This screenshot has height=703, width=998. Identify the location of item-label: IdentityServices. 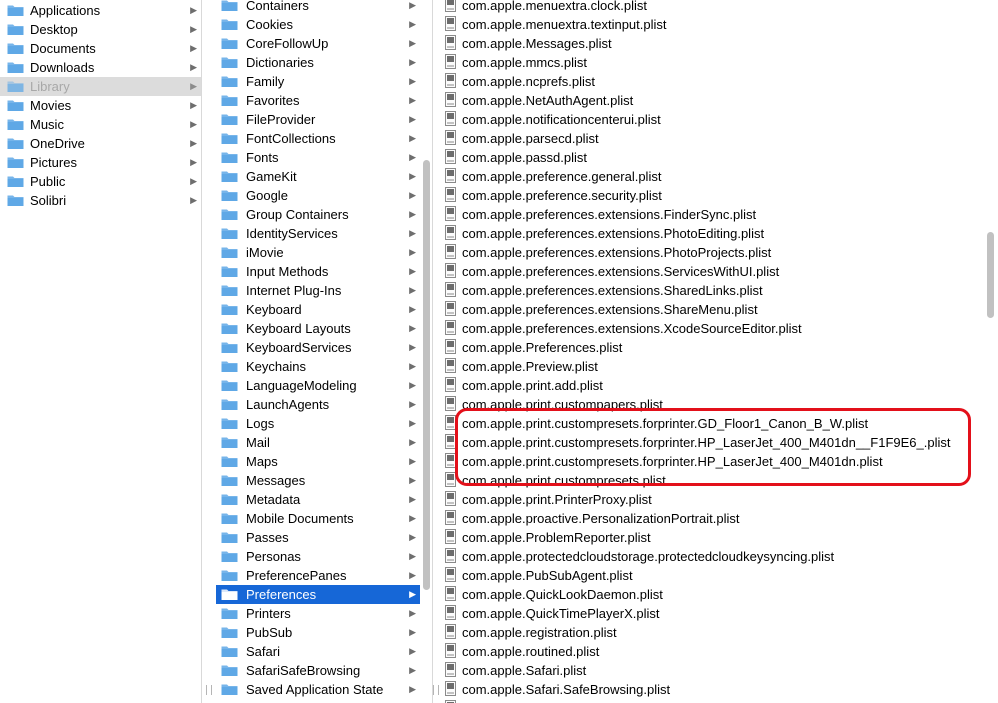
(292, 233).